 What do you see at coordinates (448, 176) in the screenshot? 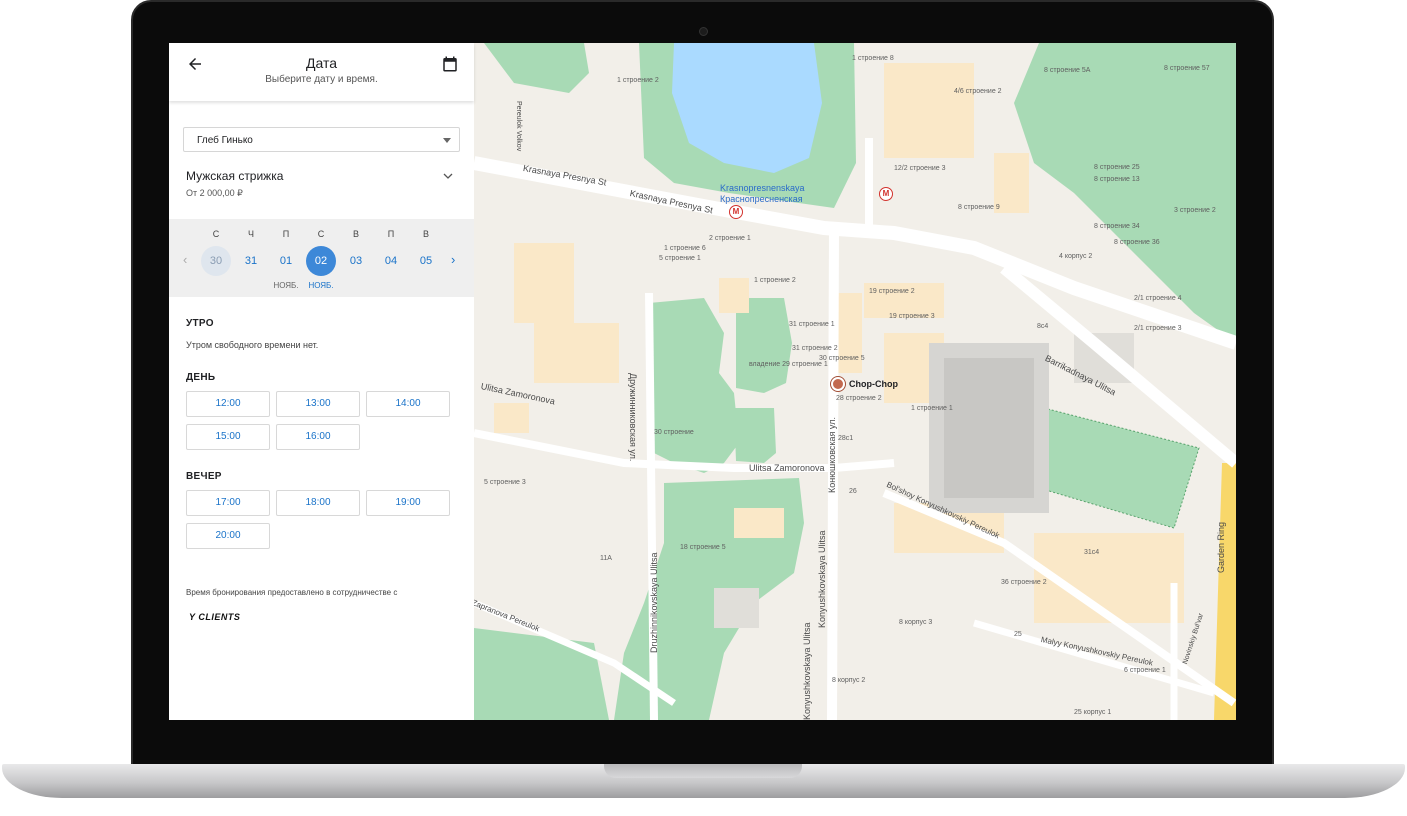
I see `chevron-down-icon` at bounding box center [448, 176].